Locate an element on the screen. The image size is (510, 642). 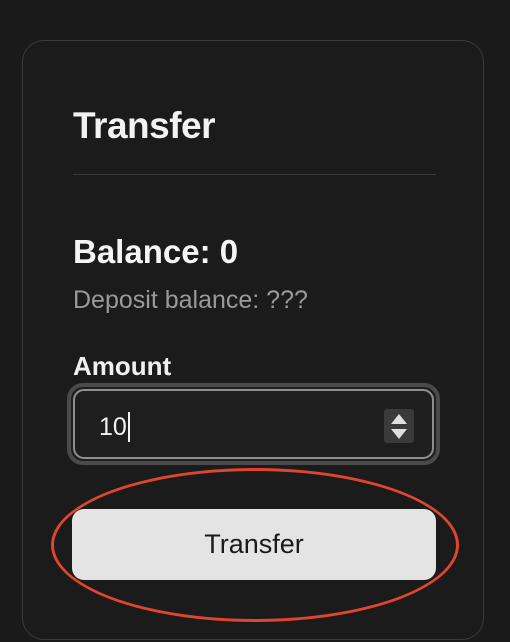
title-divider is located at coordinates (254, 174).